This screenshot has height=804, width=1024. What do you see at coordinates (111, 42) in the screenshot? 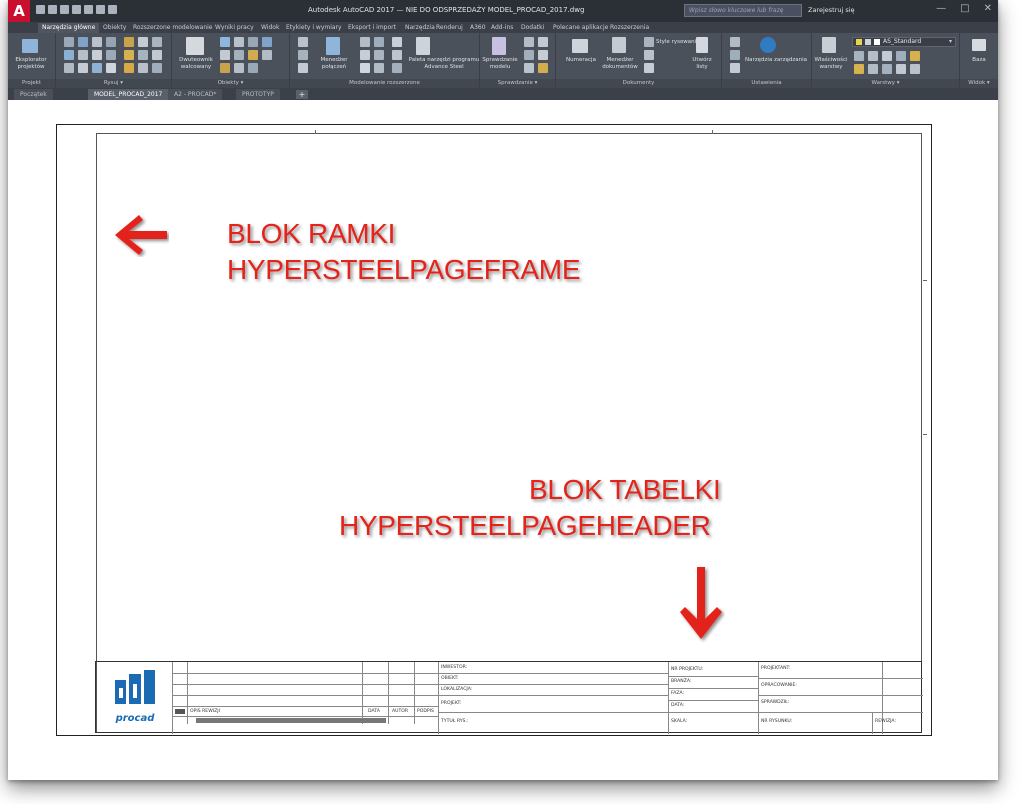
I see `grid-icon` at bounding box center [111, 42].